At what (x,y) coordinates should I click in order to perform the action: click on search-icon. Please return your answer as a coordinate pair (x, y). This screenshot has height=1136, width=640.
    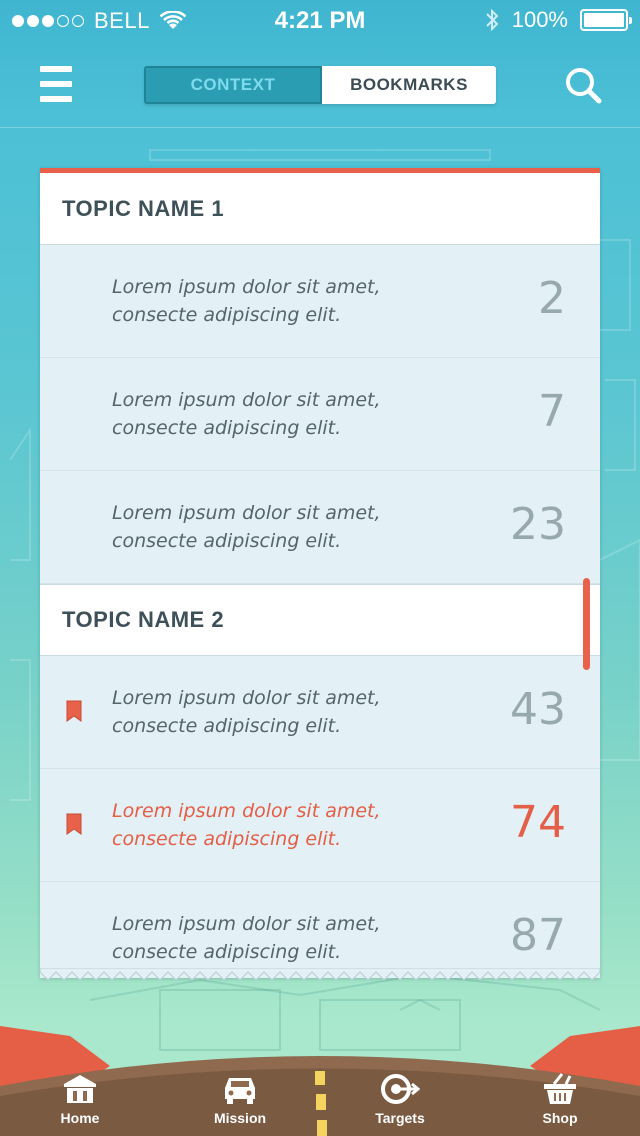
    Looking at the image, I should click on (583, 85).